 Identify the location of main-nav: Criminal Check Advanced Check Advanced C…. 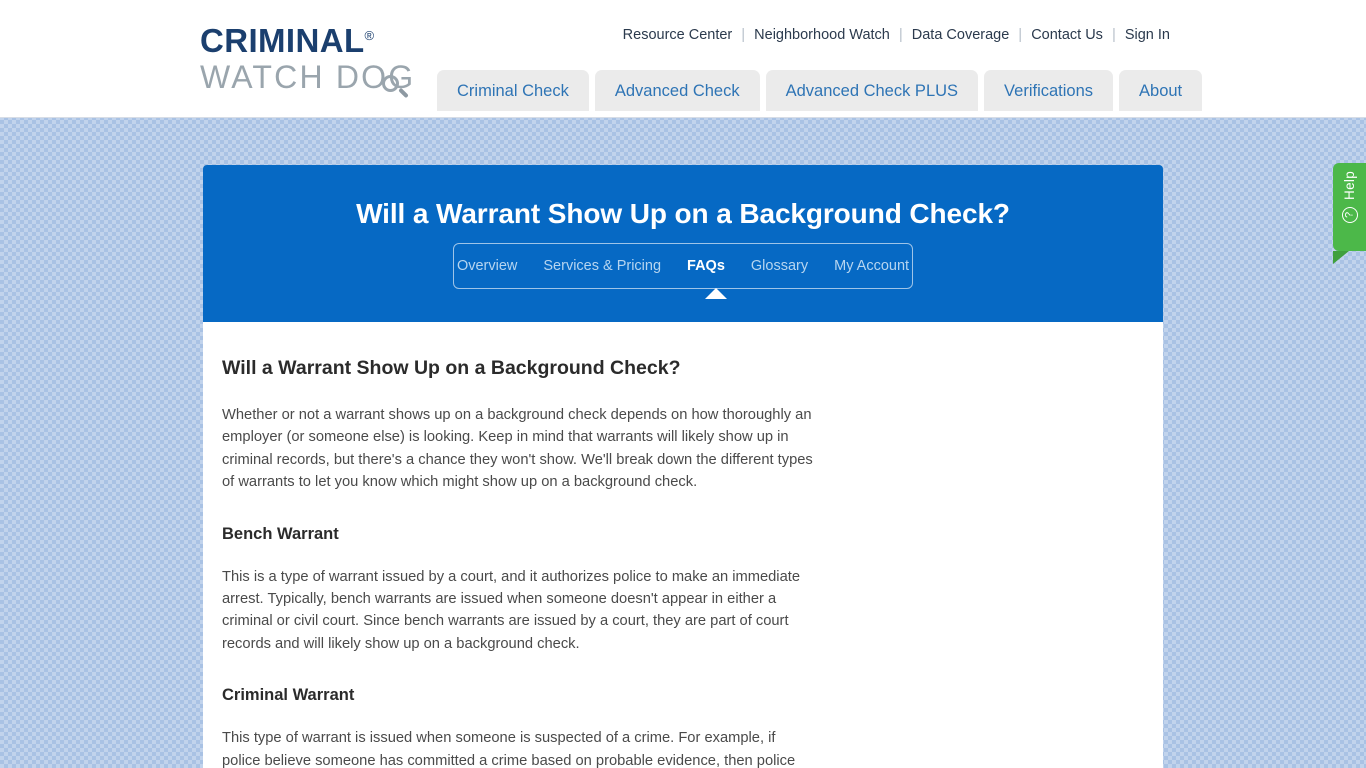
(820, 90).